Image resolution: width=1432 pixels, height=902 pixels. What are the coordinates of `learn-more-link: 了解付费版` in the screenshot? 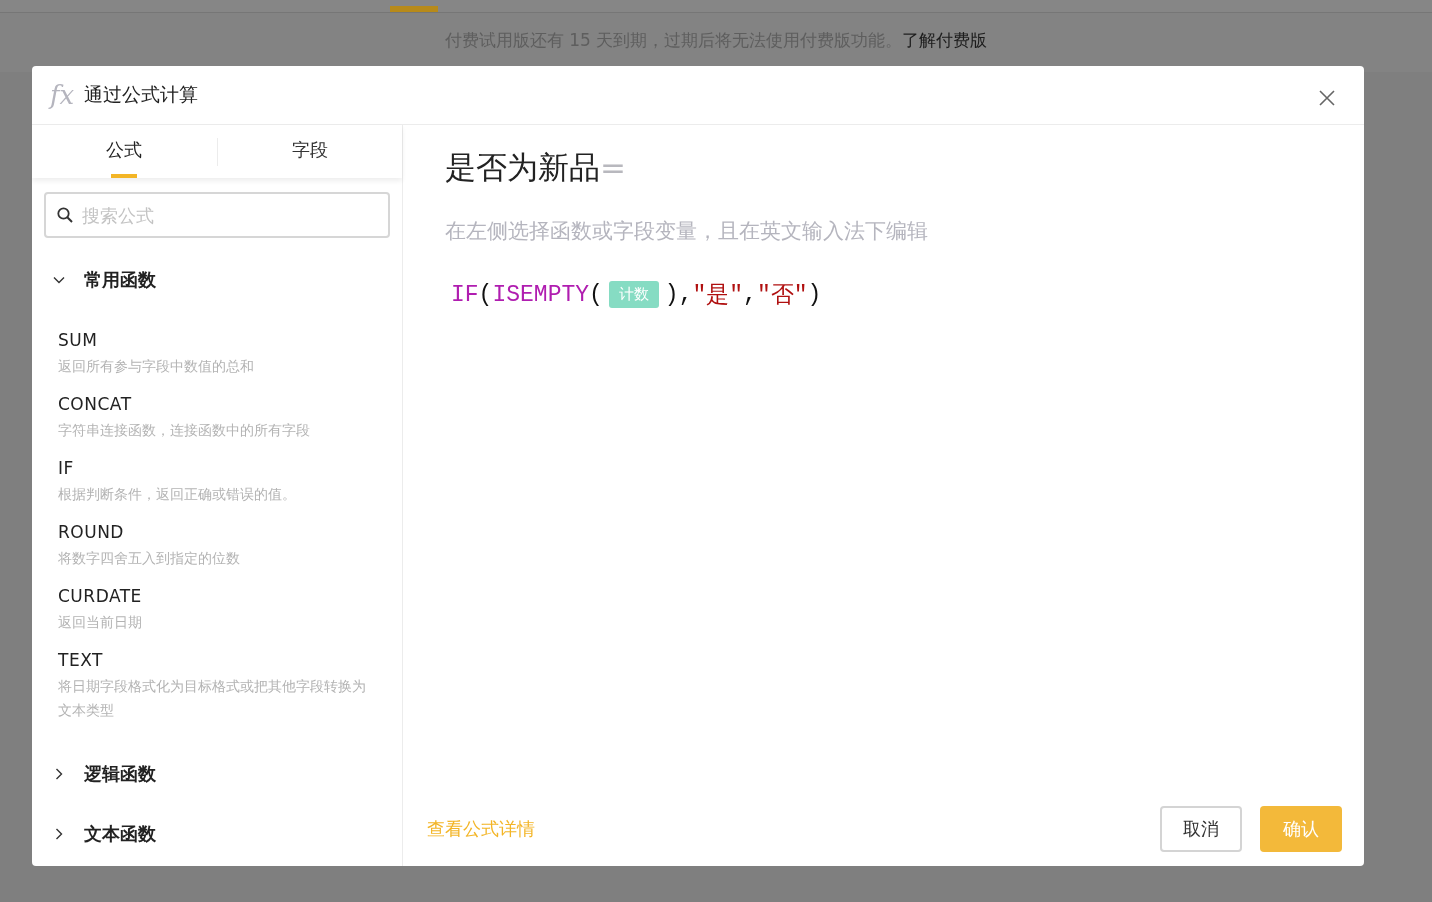 It's located at (945, 40).